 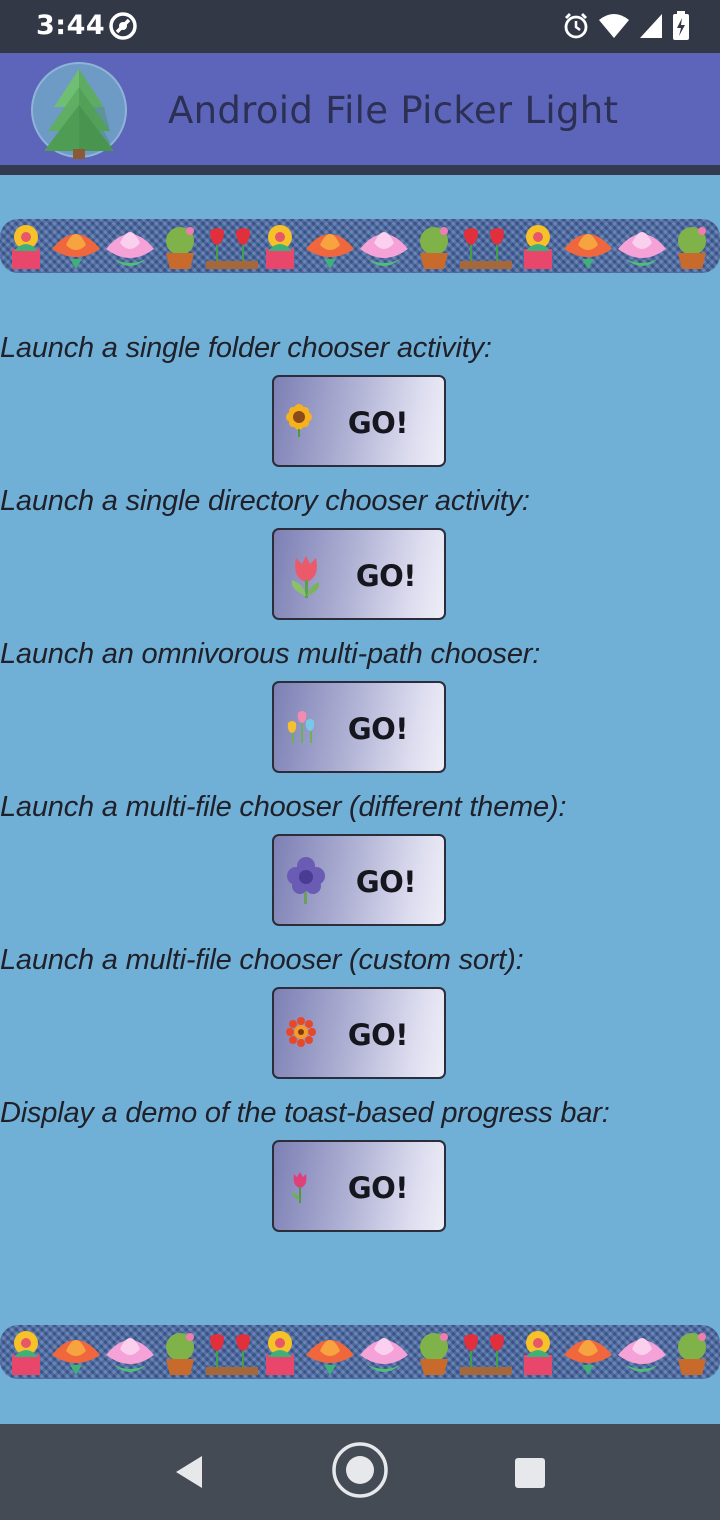 I want to click on flower-banner-bottom, so click(x=360, y=1352).